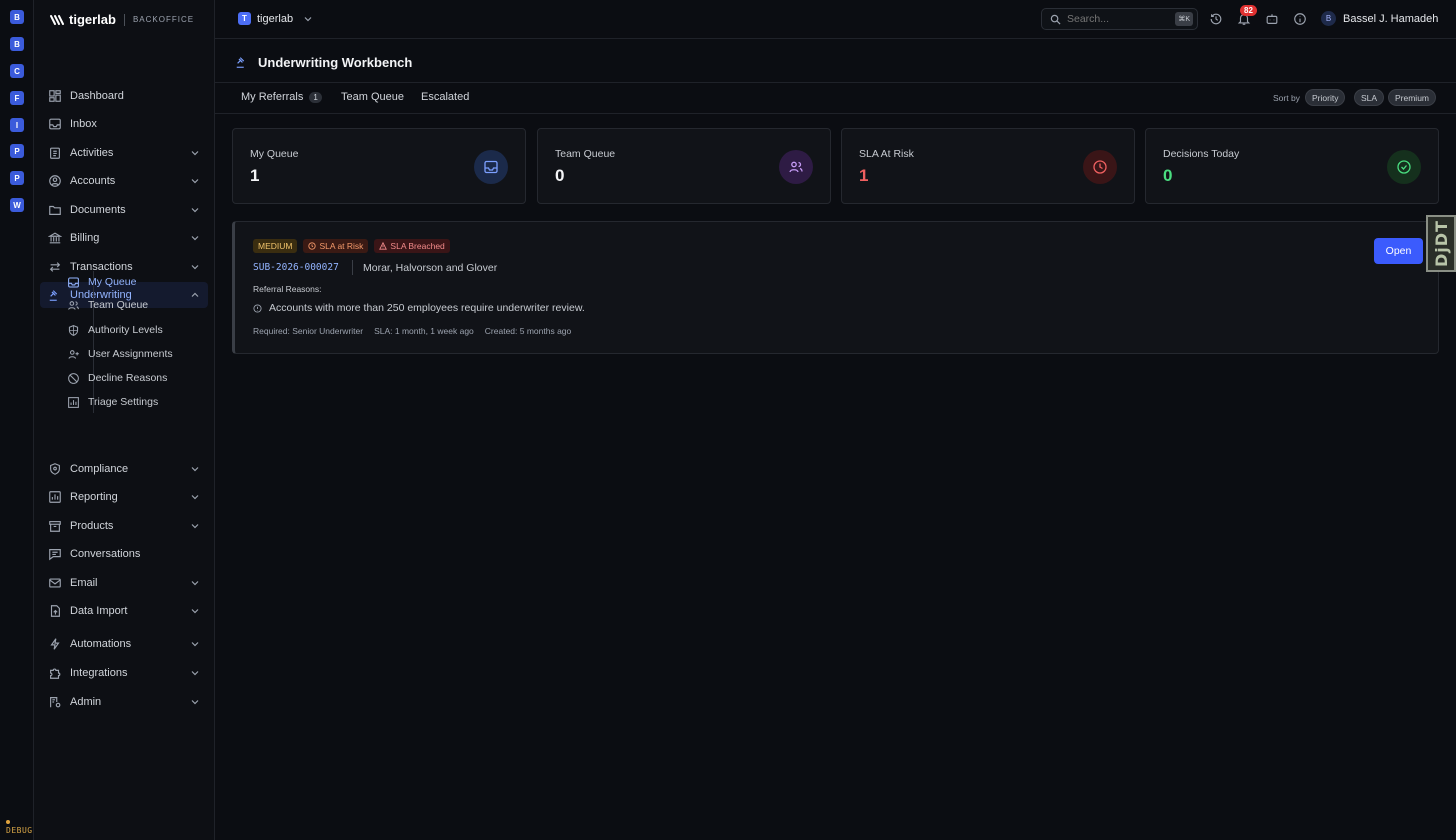  What do you see at coordinates (864, 175) in the screenshot?
I see `stat-value: 1` at bounding box center [864, 175].